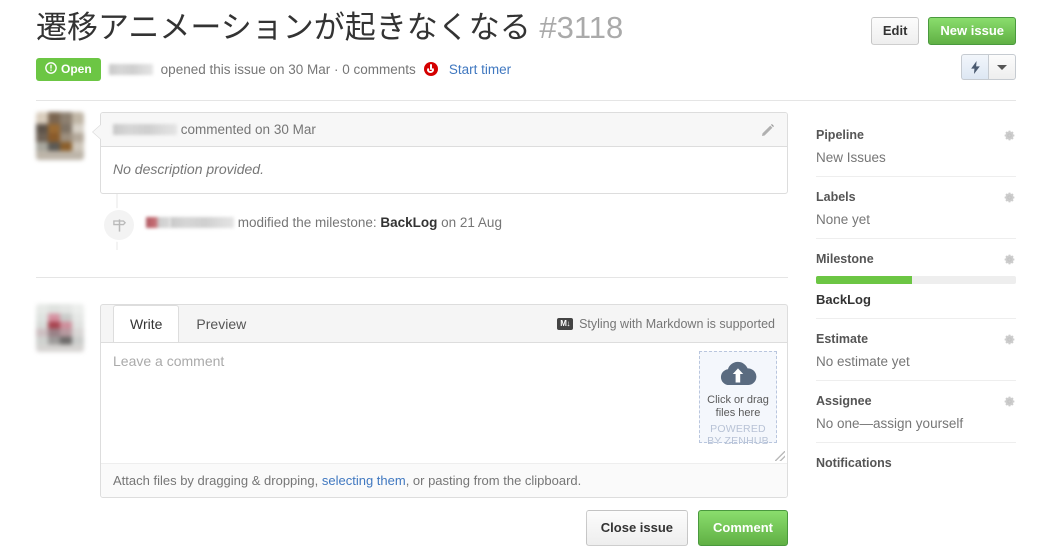 This screenshot has height=546, width=1047. What do you see at coordinates (130, 69) in the screenshot?
I see `author-name-redacted` at bounding box center [130, 69].